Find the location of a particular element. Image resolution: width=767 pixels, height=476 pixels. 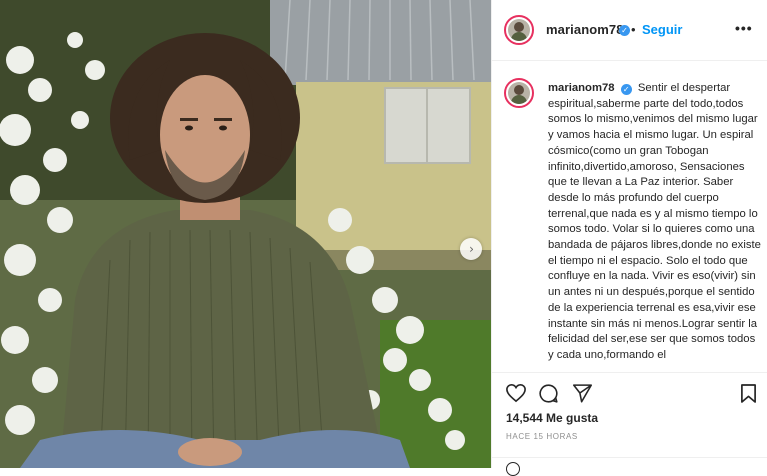

post-timestamp: HACE 15 HORAS is located at coordinates (542, 436).